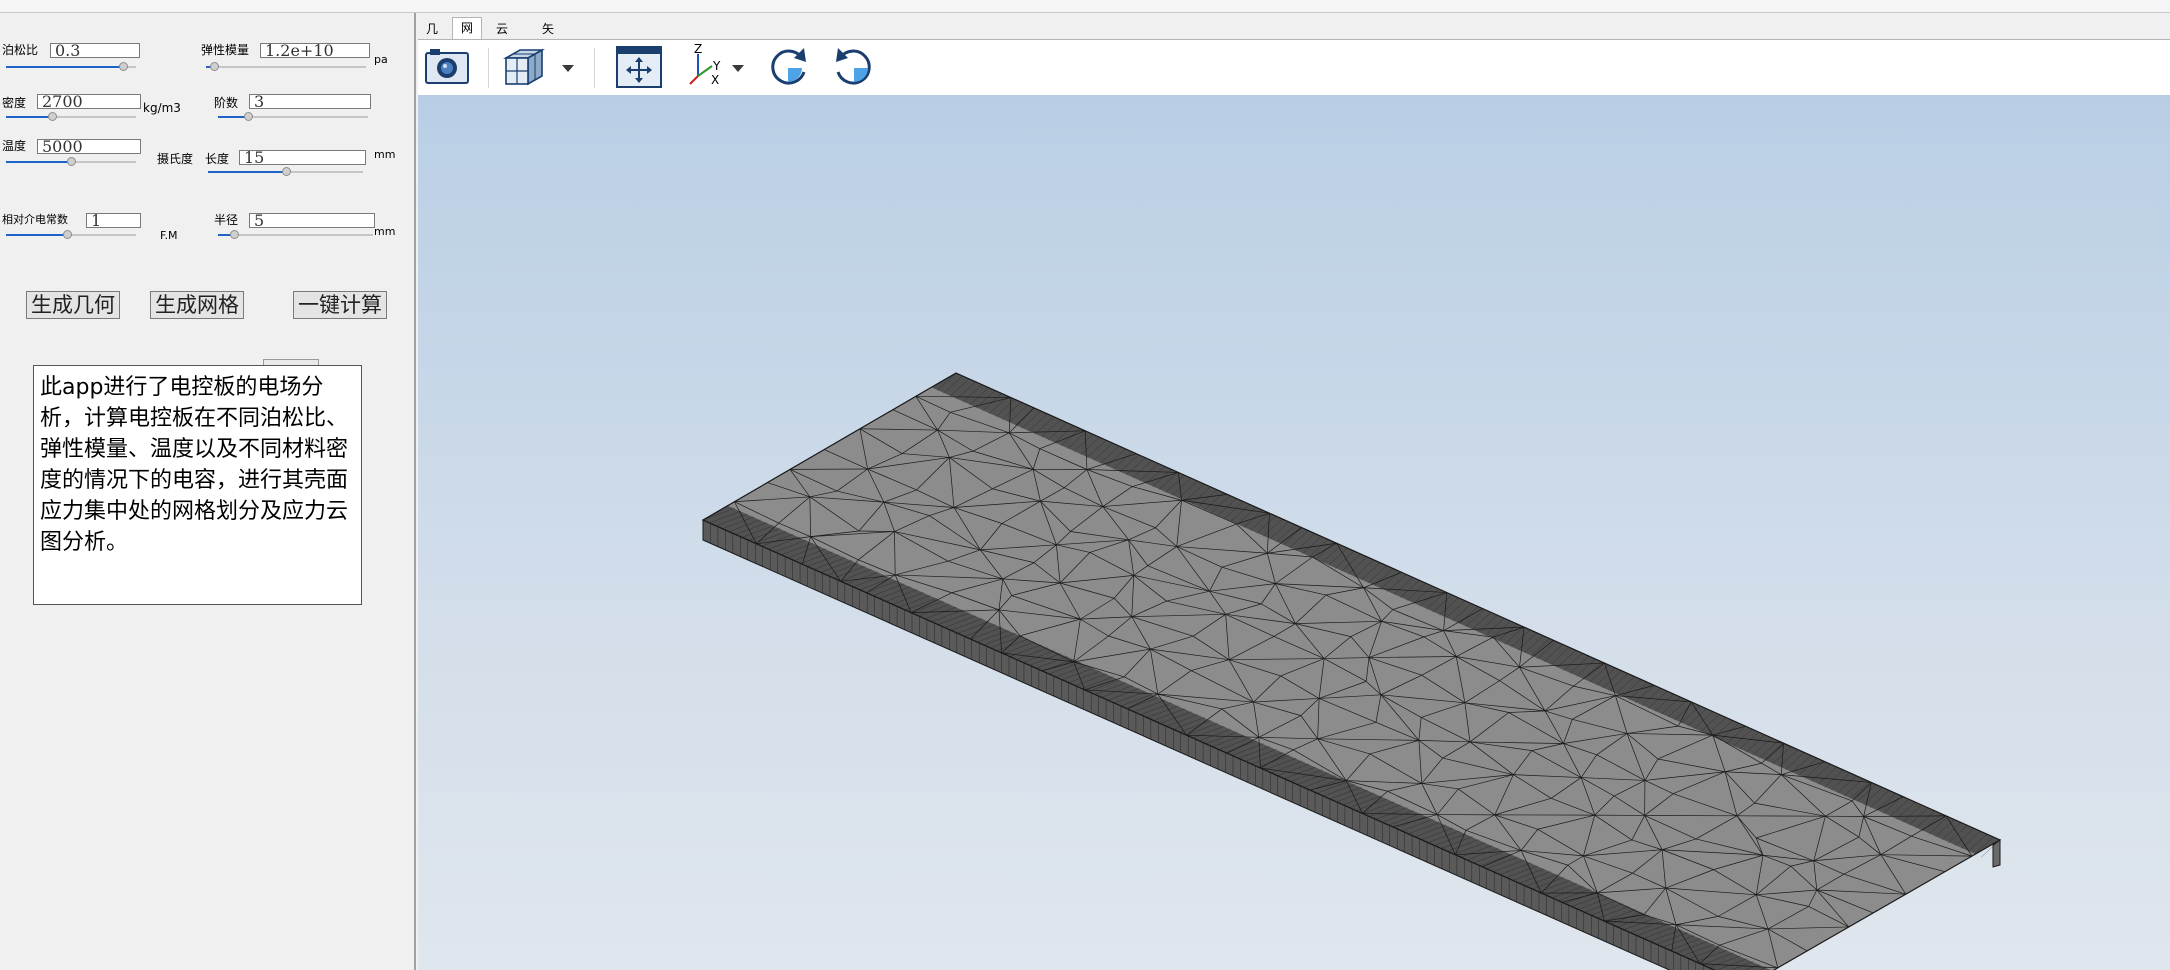 The height and width of the screenshot is (970, 2170). I want to click on radius-unit: mm, so click(385, 231).